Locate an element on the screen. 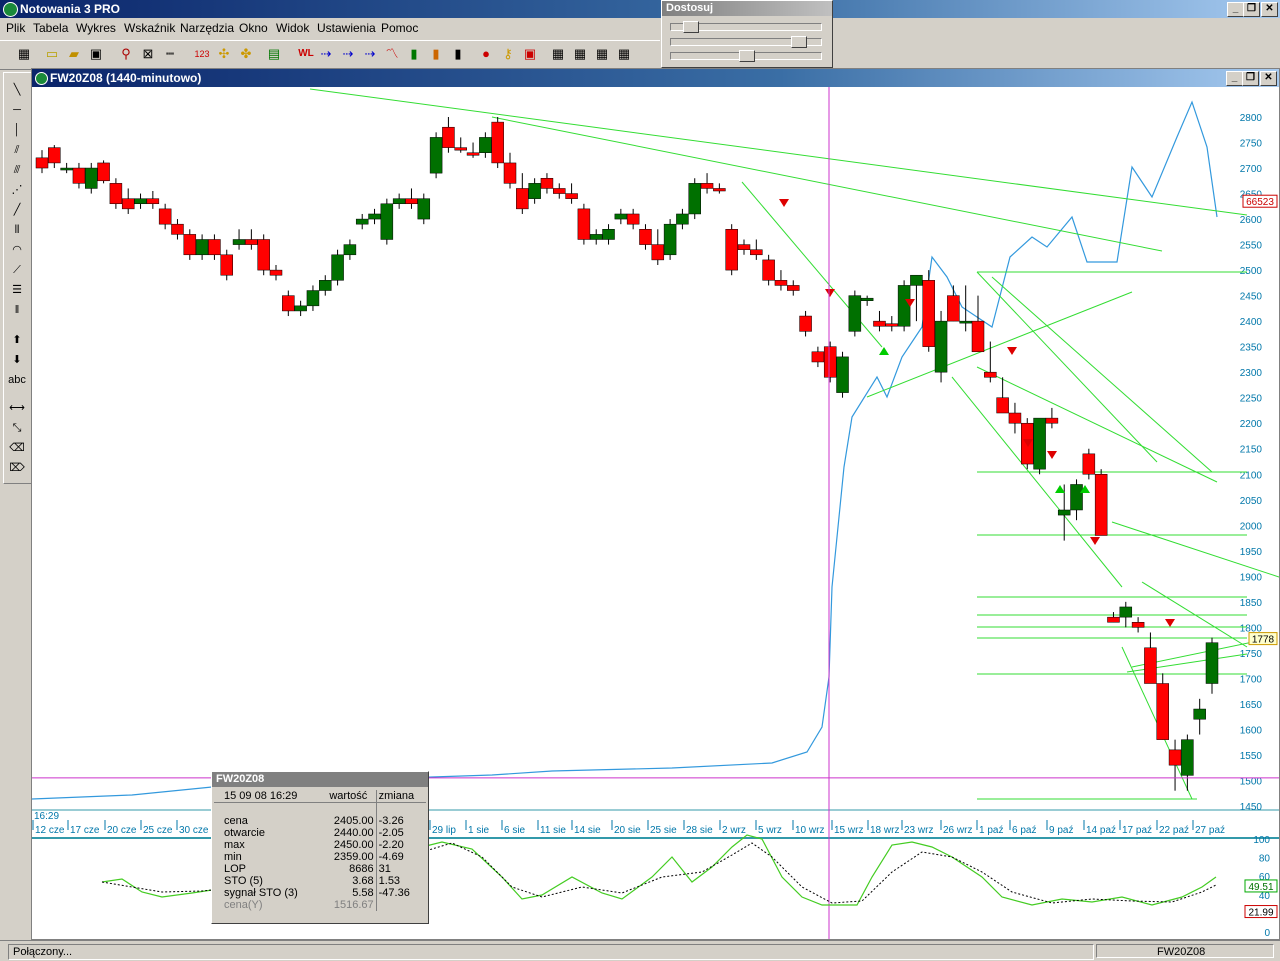 This screenshot has width=1280, height=961. info-row: min 2359.00 -4.69 is located at coordinates (320, 857).